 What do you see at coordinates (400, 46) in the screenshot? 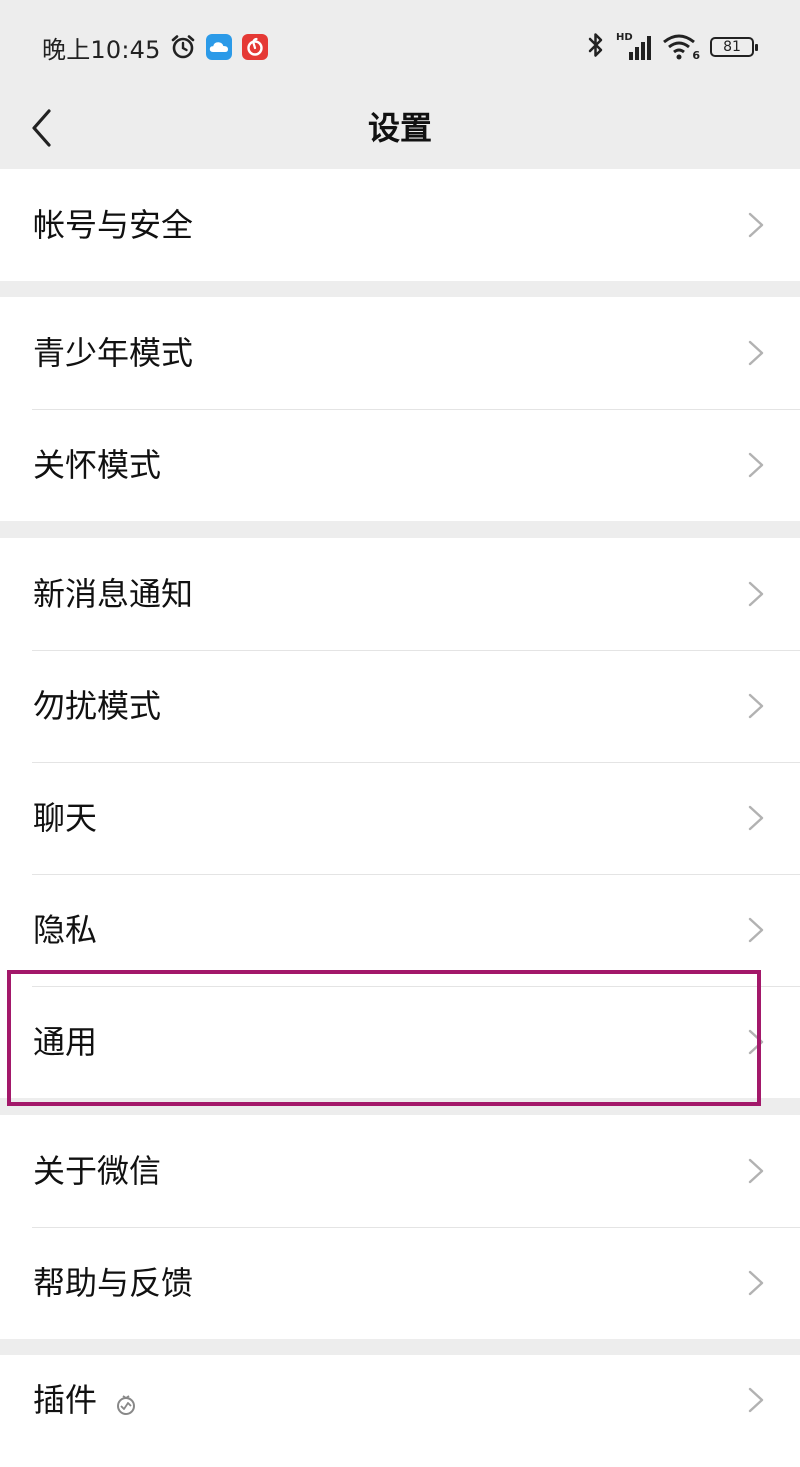
I see `status-bar: 晚上10:45 HD 6 81` at bounding box center [400, 46].